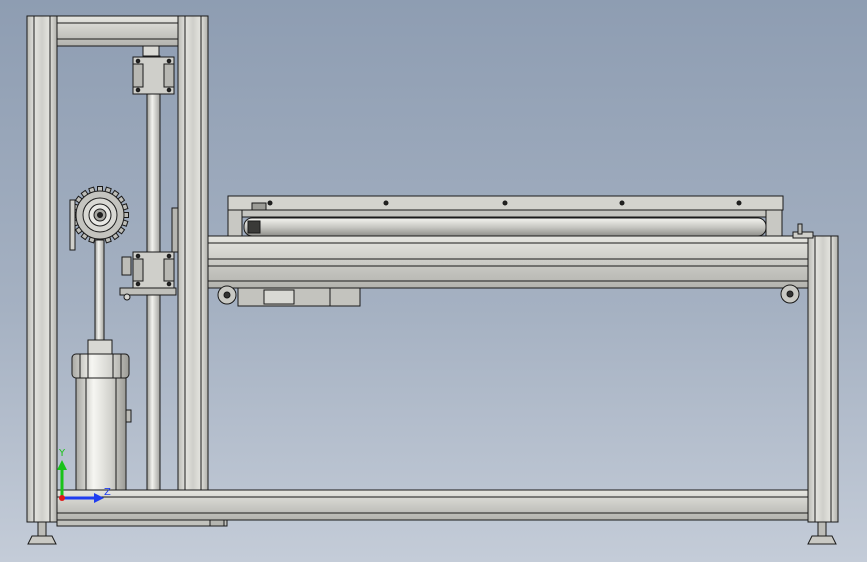 The height and width of the screenshot is (562, 867). Describe the element at coordinates (149, 268) in the screenshot. I see `vertical-guide-rail` at that location.